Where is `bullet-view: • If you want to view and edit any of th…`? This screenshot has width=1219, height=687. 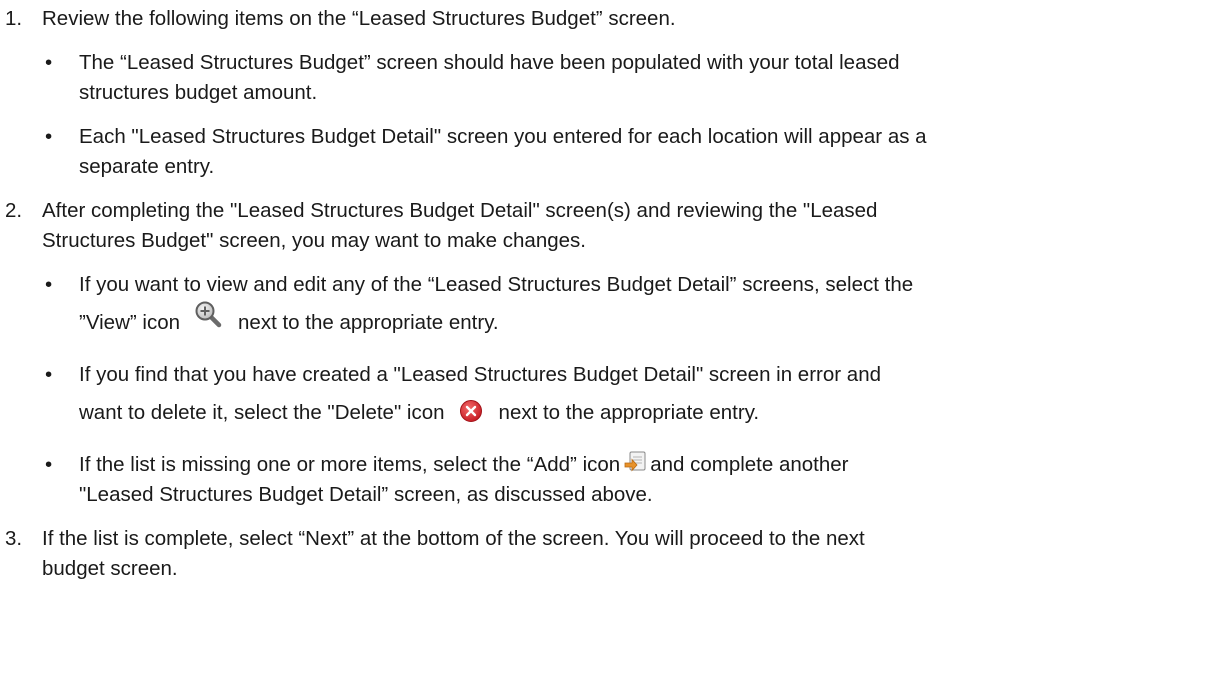
bullet-view: • If you want to view and edit any of th… is located at coordinates (609, 308).